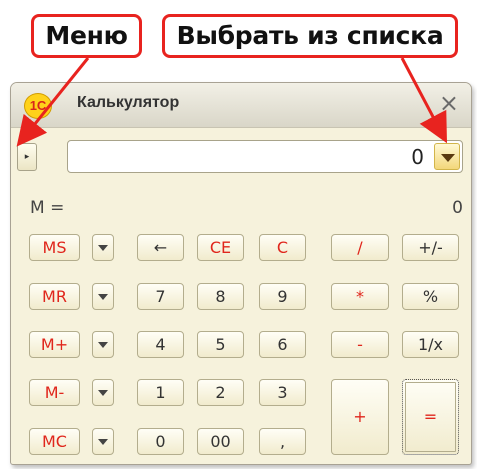 This screenshot has height=469, width=477. Describe the element at coordinates (241, 105) in the screenshot. I see `title-bar: 1С Калькулятор ×` at that location.